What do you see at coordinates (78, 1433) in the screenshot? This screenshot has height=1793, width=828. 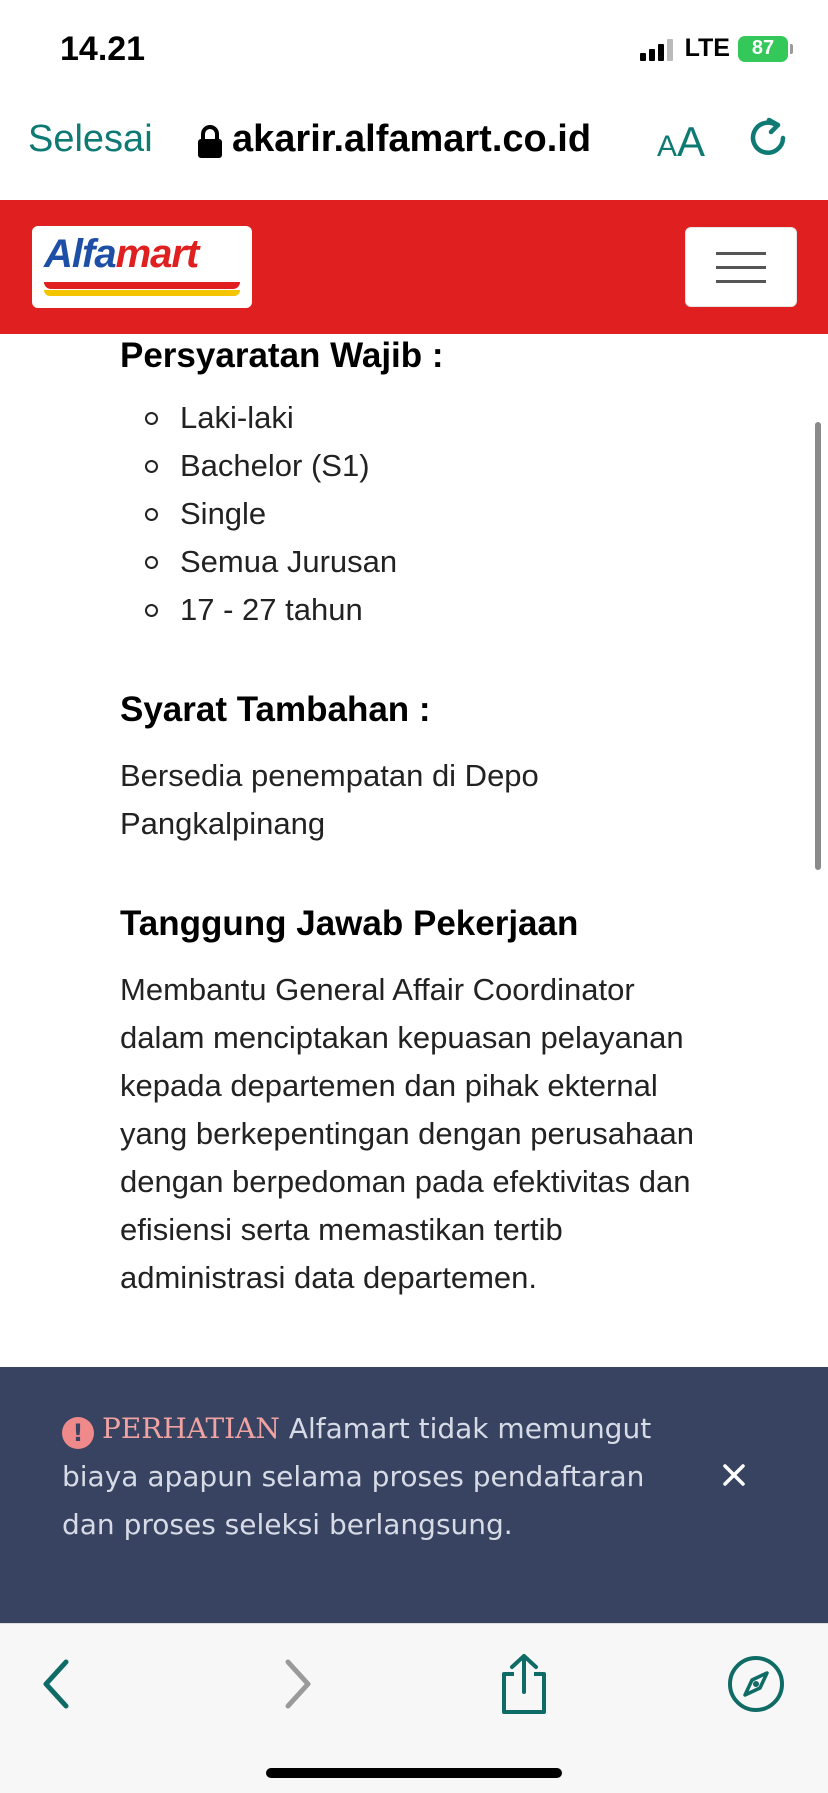 I see `alert-icon: !` at bounding box center [78, 1433].